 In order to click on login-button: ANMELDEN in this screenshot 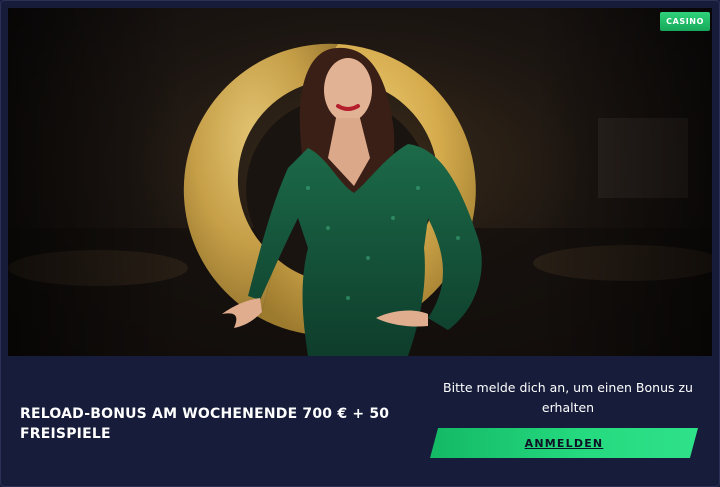, I will do `click(564, 443)`.